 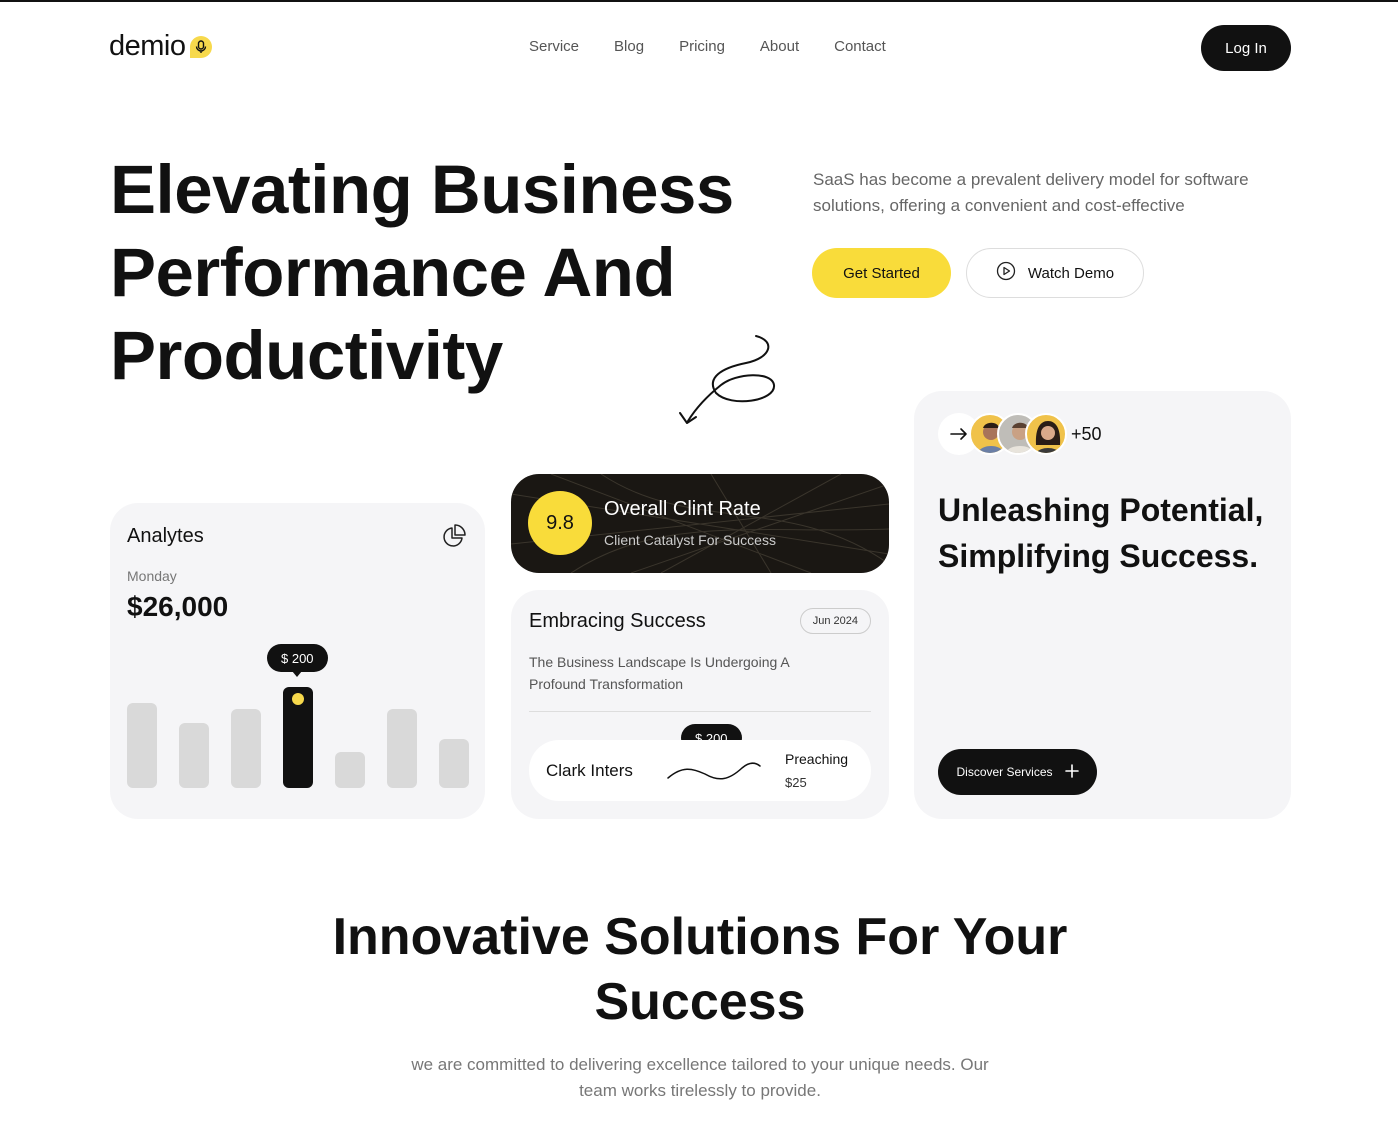 I want to click on play-icon, so click(x=1006, y=273).